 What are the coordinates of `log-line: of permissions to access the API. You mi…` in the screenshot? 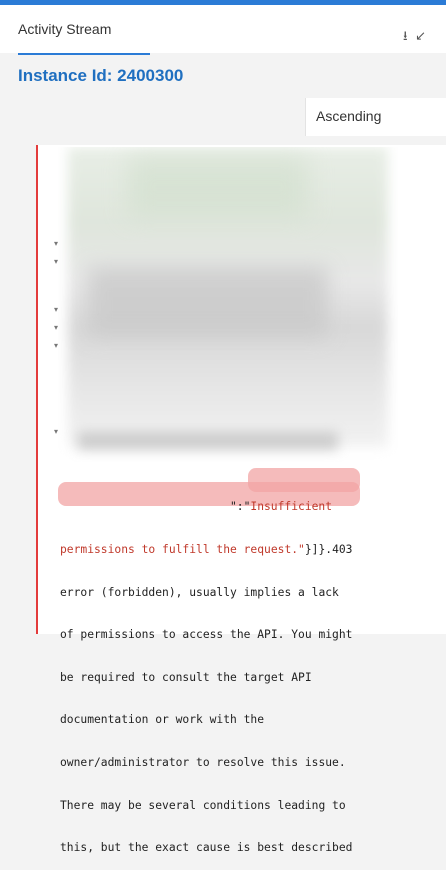 It's located at (206, 635).